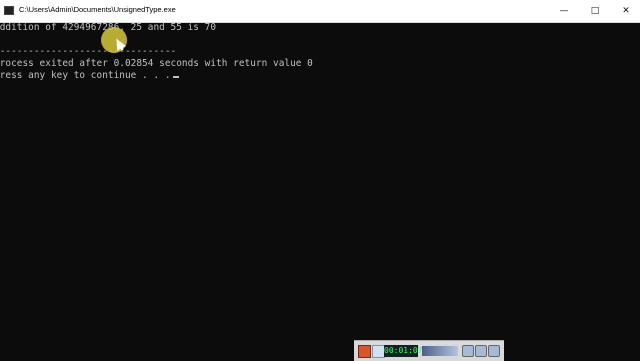 The height and width of the screenshot is (361, 640). What do you see at coordinates (481, 351) in the screenshot?
I see `settings-icon` at bounding box center [481, 351].